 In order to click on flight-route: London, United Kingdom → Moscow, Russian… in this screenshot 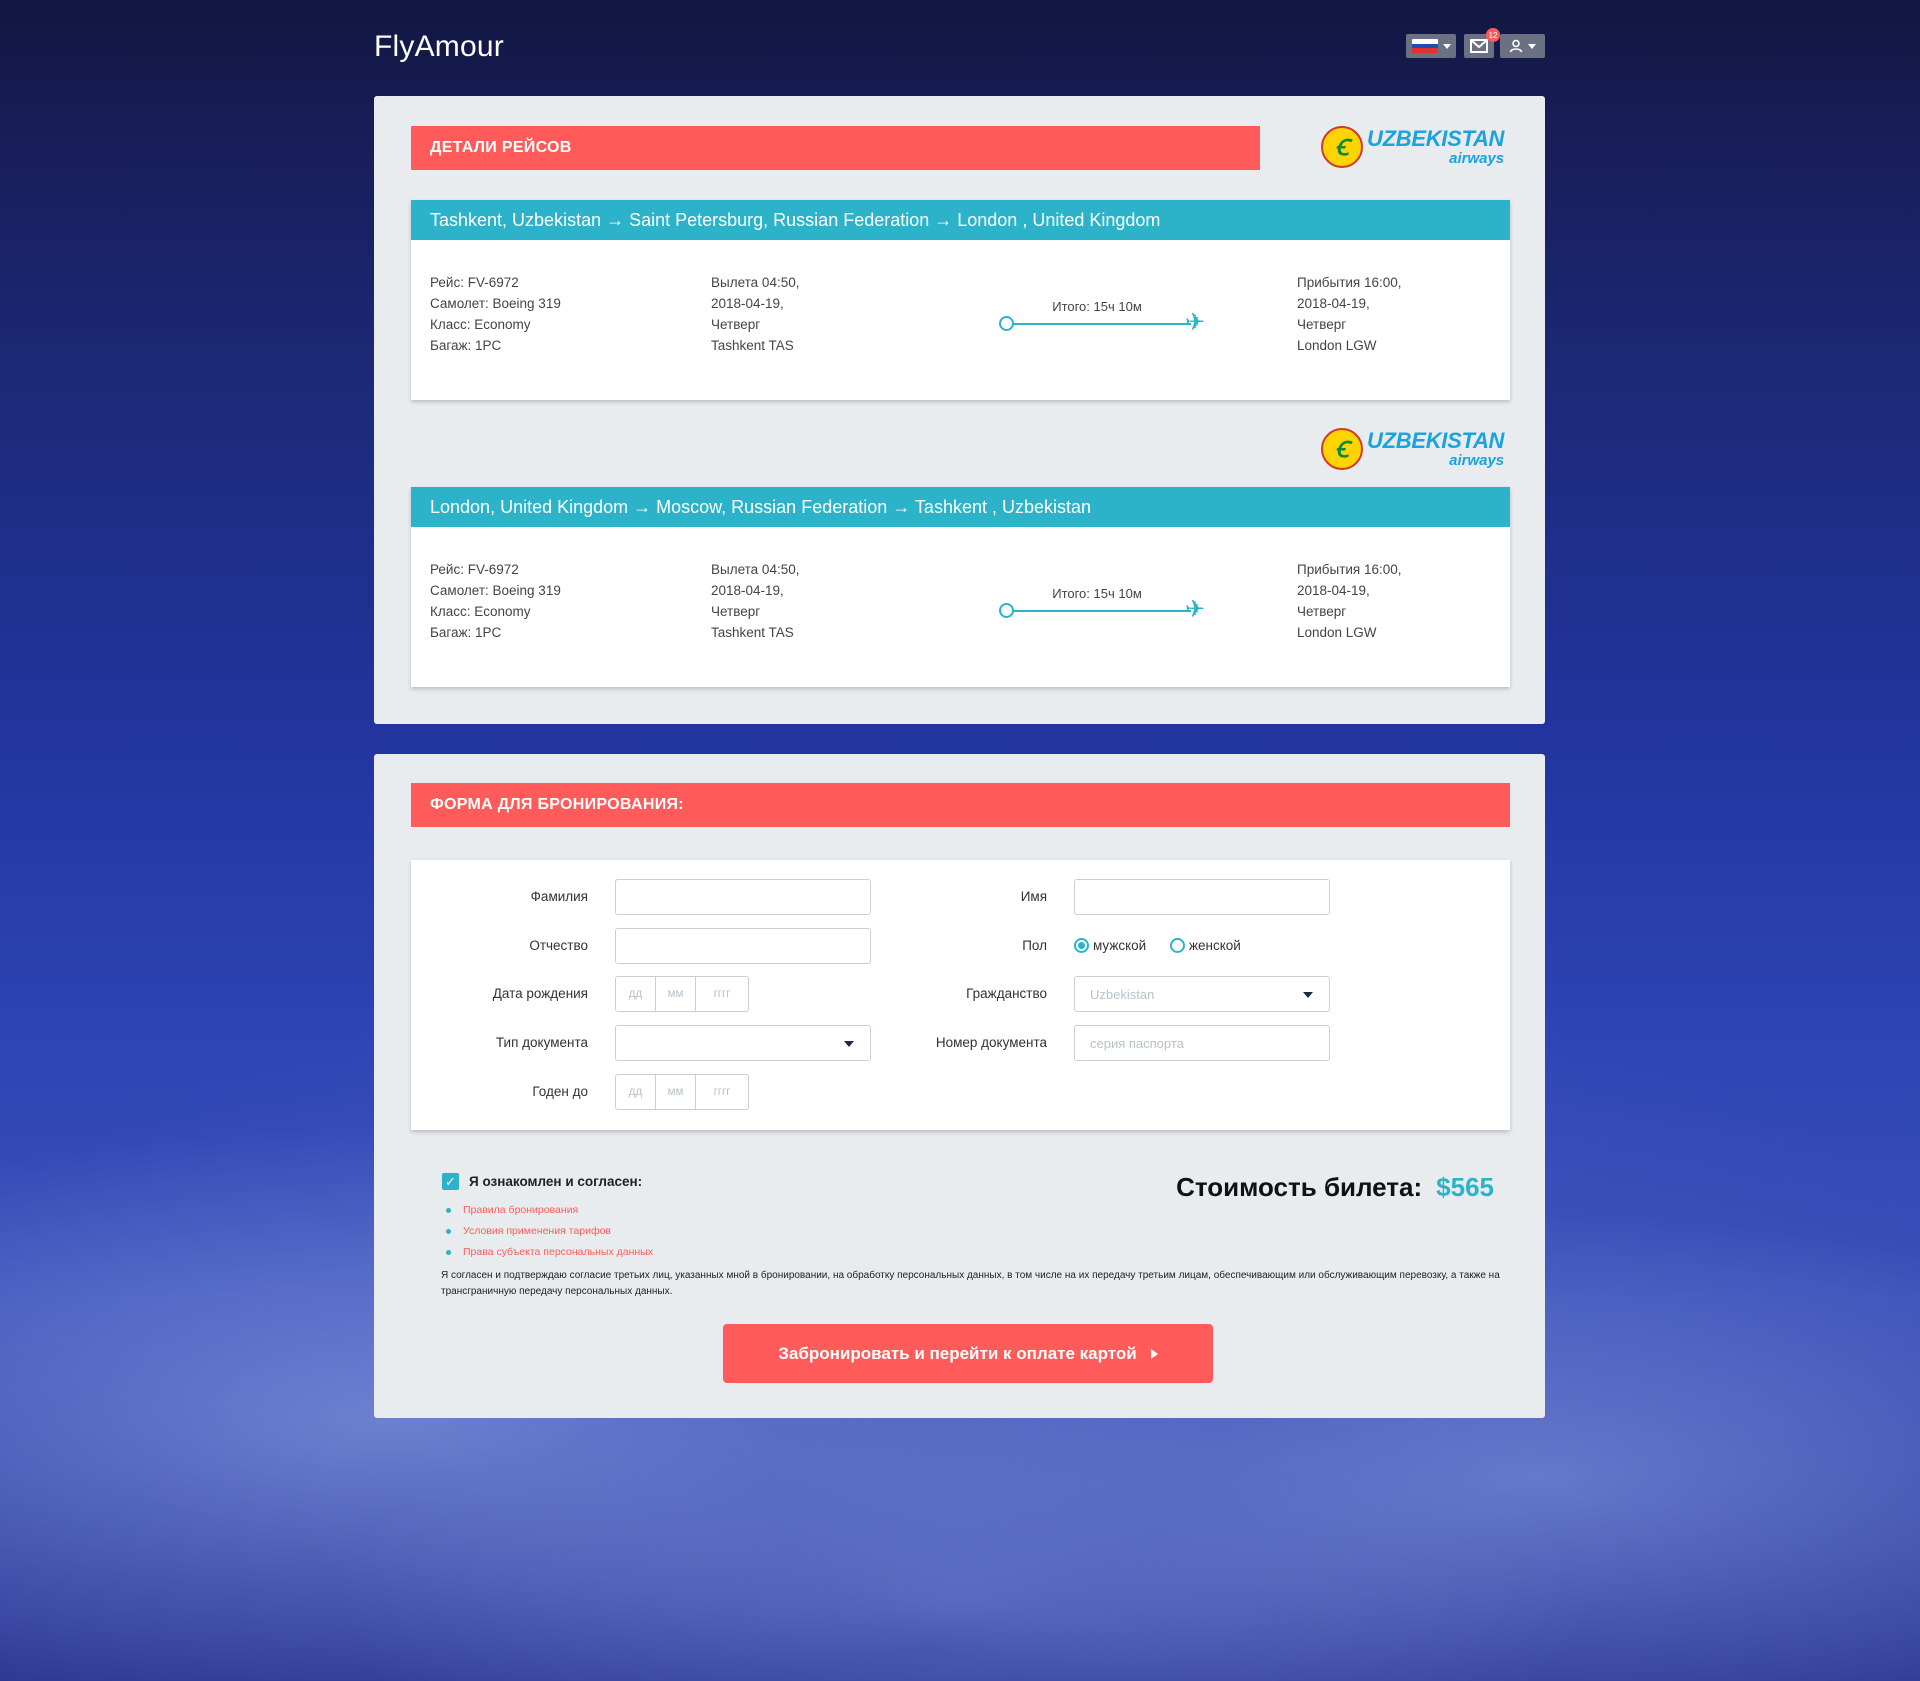, I will do `click(960, 507)`.